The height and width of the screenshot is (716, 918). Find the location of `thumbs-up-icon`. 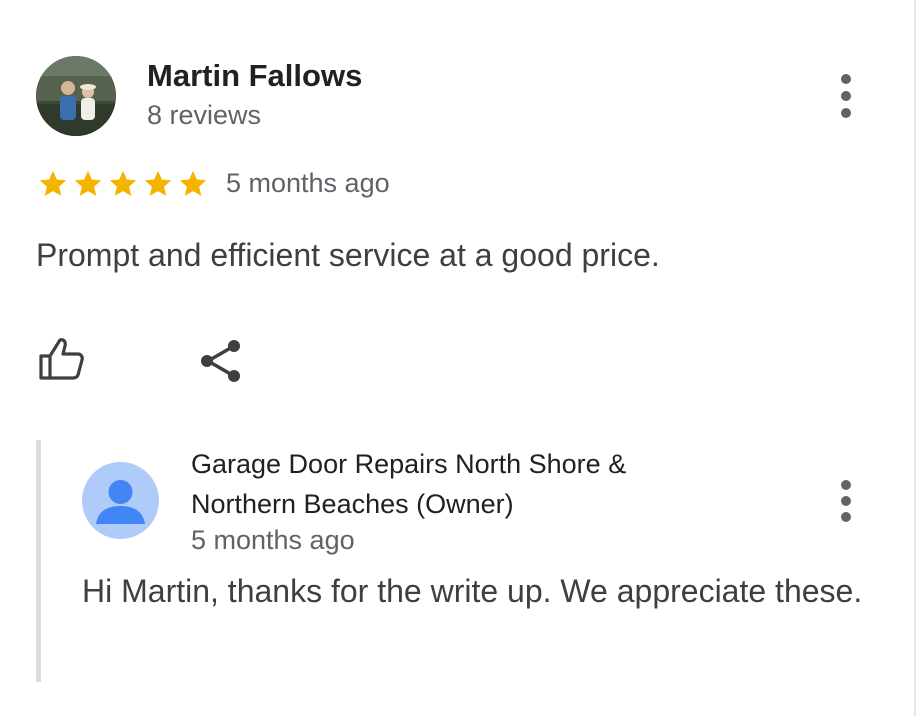

thumbs-up-icon is located at coordinates (61, 359).